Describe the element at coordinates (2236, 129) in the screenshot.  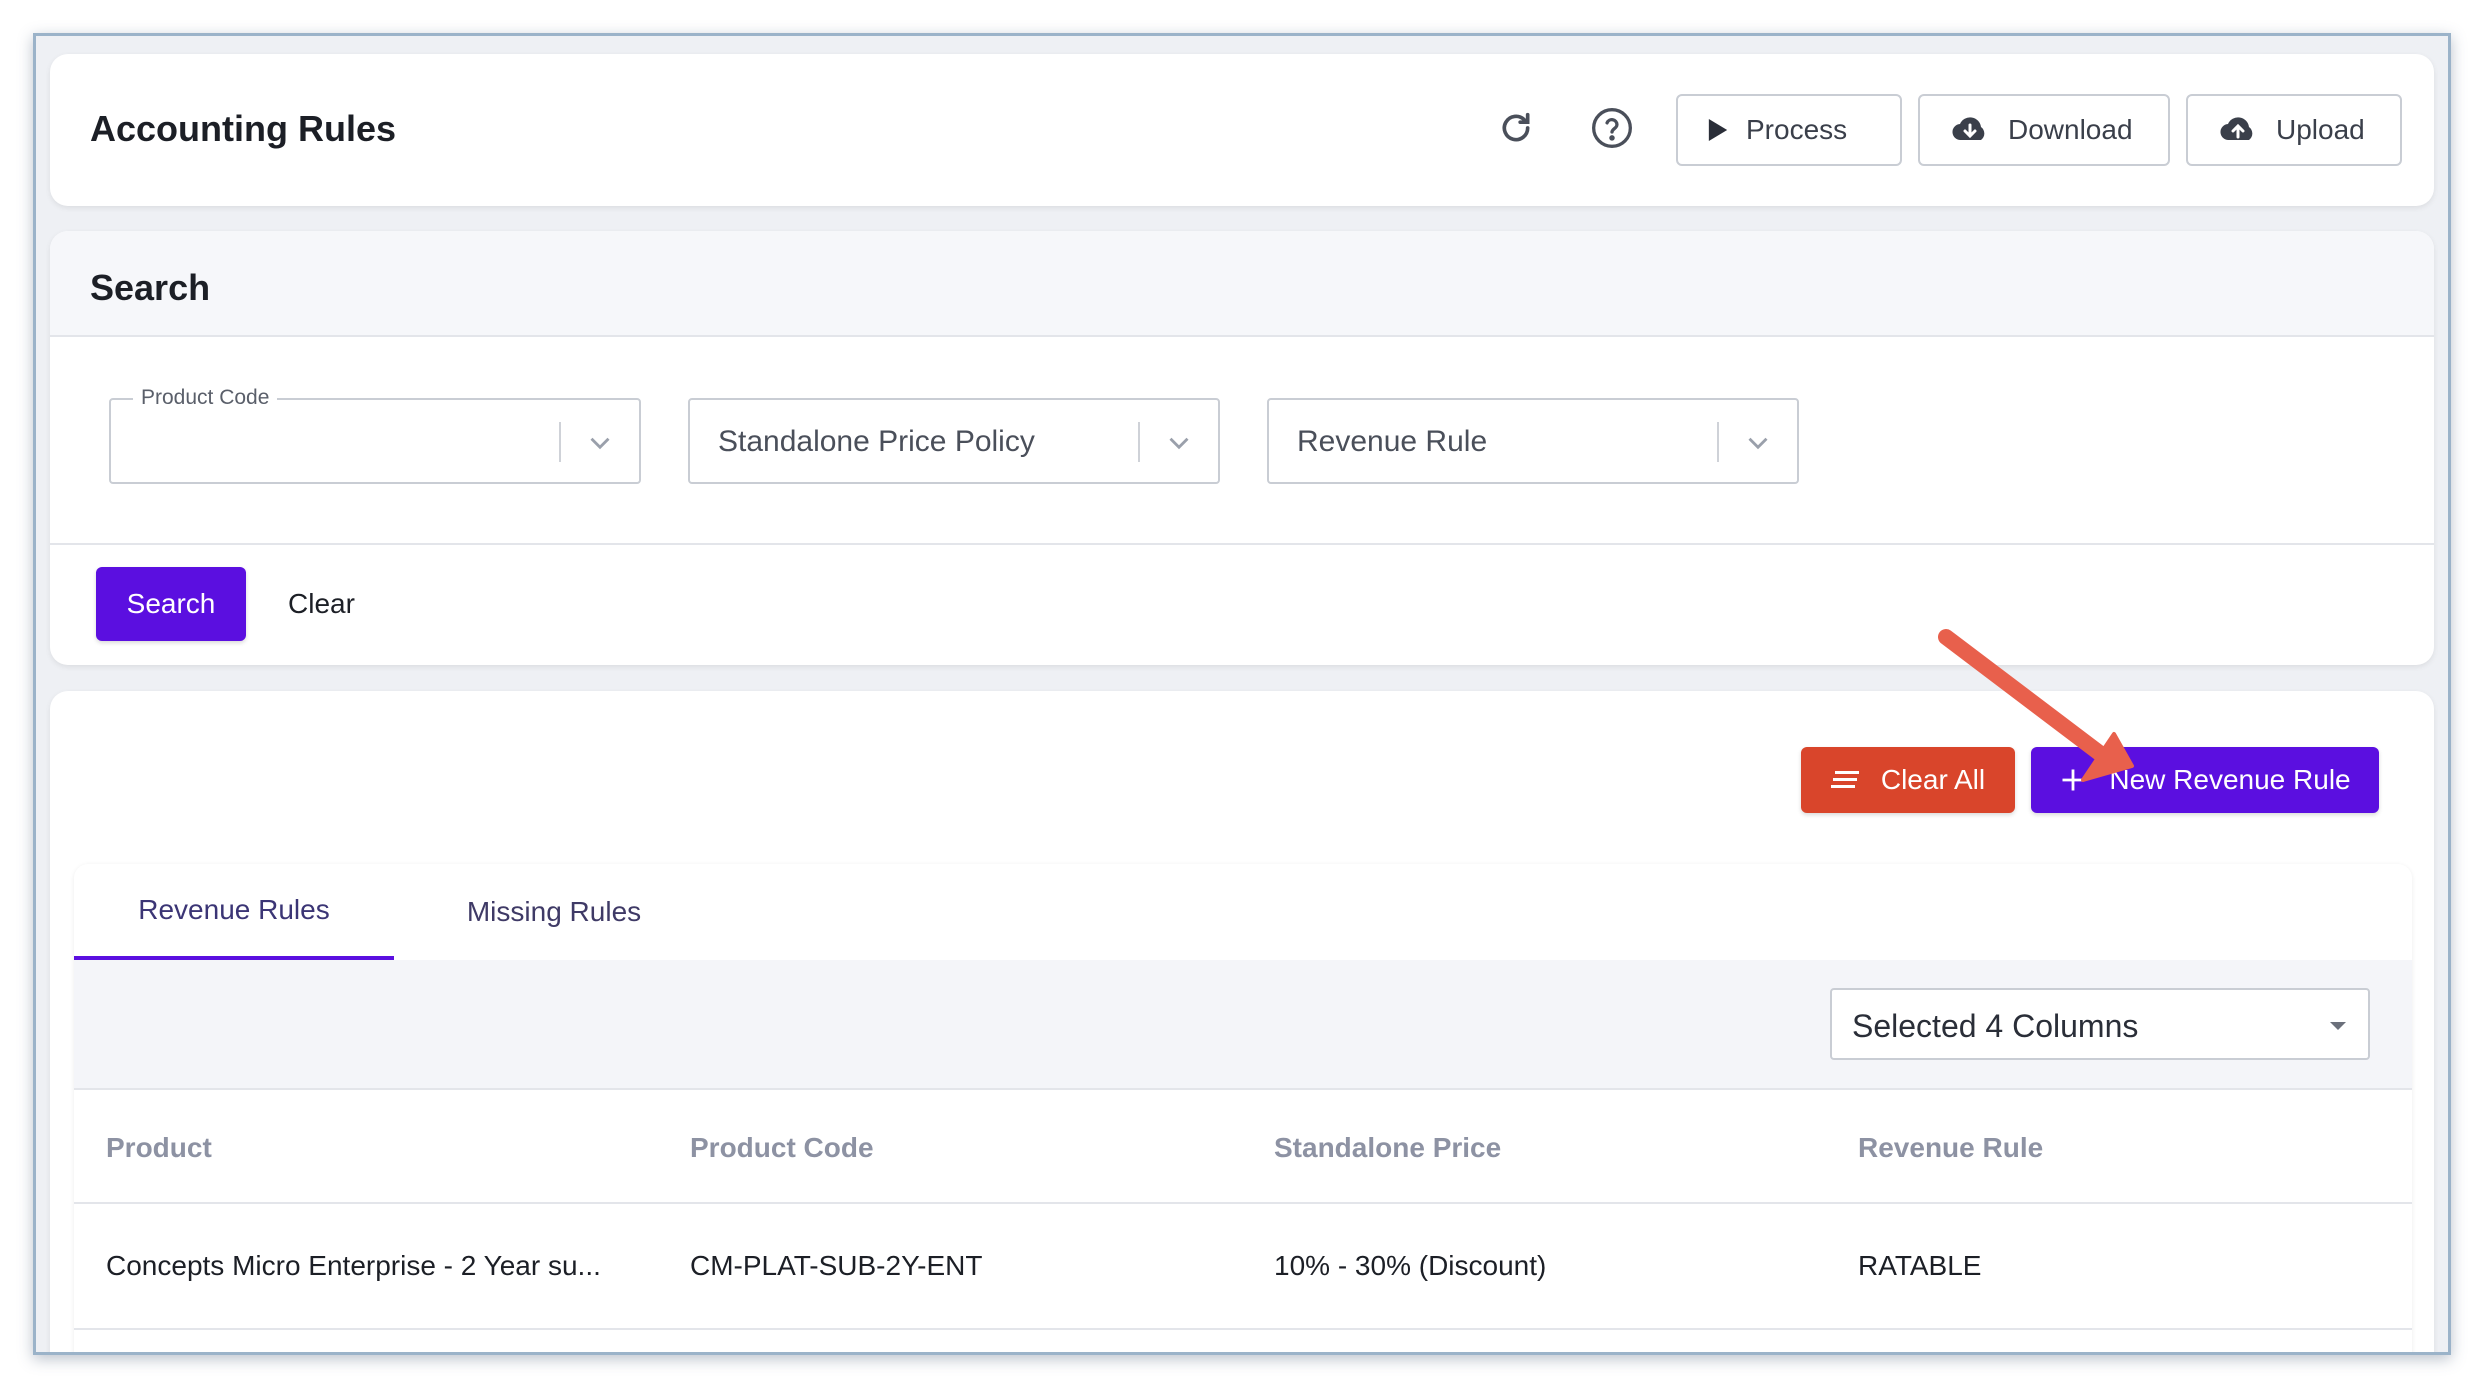
I see `cloud-upload-icon` at that location.